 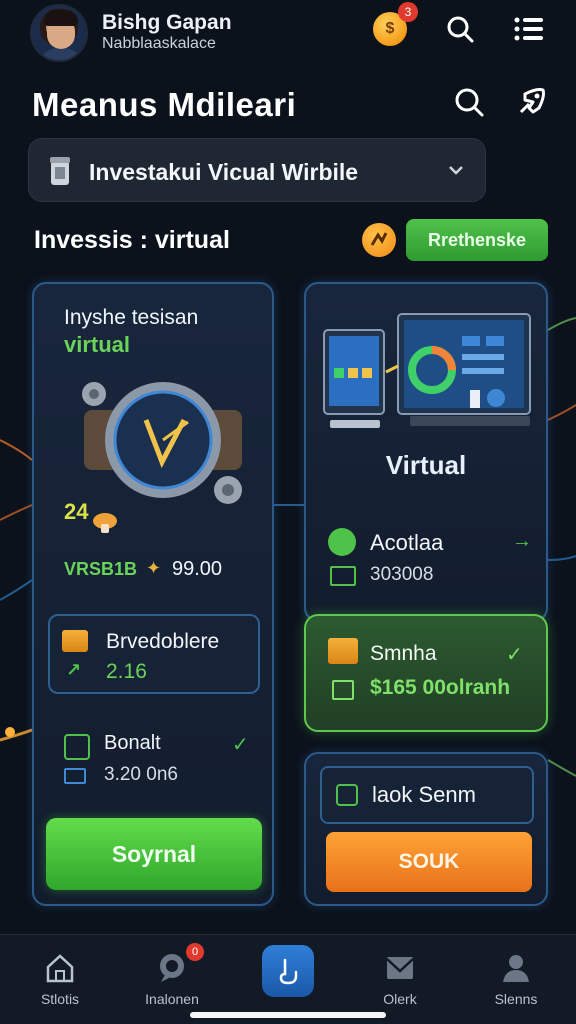 I want to click on card-price: 99.00, so click(x=197, y=569).